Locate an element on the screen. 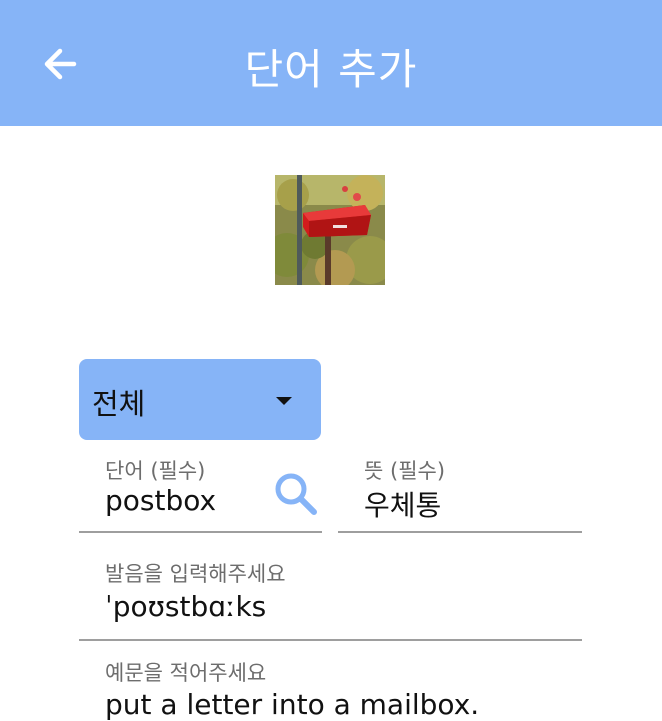  pronunciation-input: ˈpoʊstbɑːks is located at coordinates (185, 606).